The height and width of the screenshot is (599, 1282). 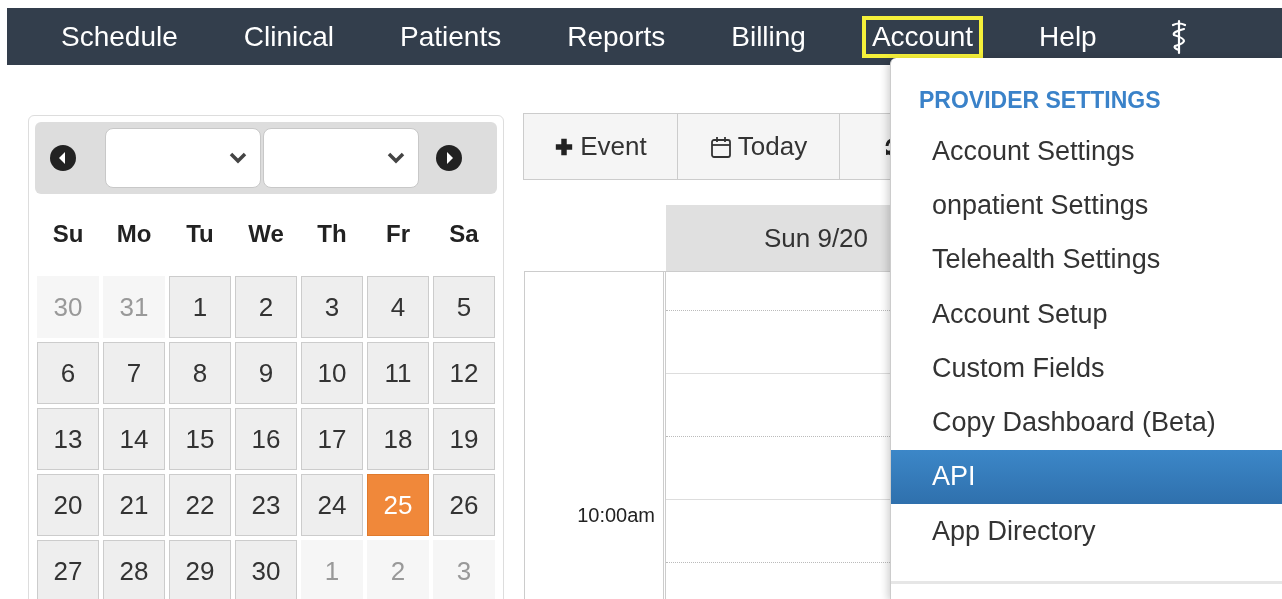 What do you see at coordinates (266, 569) in the screenshot?
I see `day-cell: 30` at bounding box center [266, 569].